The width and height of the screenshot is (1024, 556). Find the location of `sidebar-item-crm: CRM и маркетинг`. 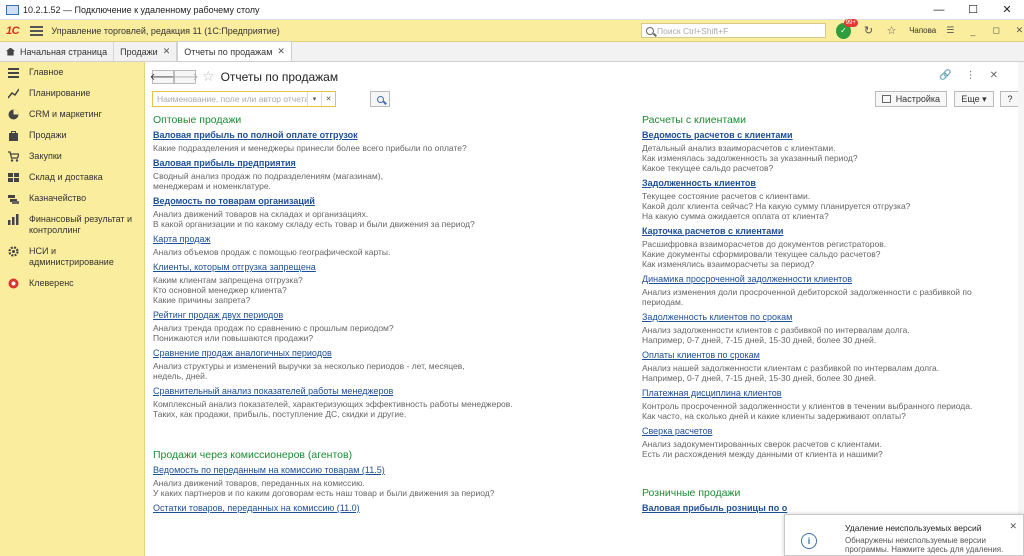

sidebar-item-crm: CRM и маркетинг is located at coordinates (72, 114).